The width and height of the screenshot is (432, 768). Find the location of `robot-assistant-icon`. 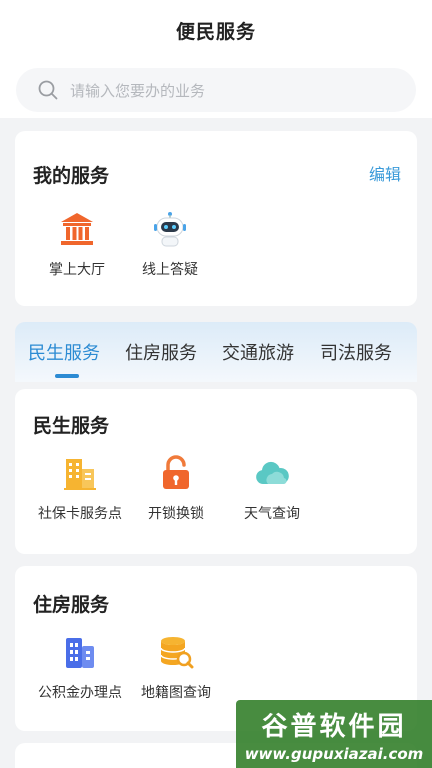

robot-assistant-icon is located at coordinates (170, 229).